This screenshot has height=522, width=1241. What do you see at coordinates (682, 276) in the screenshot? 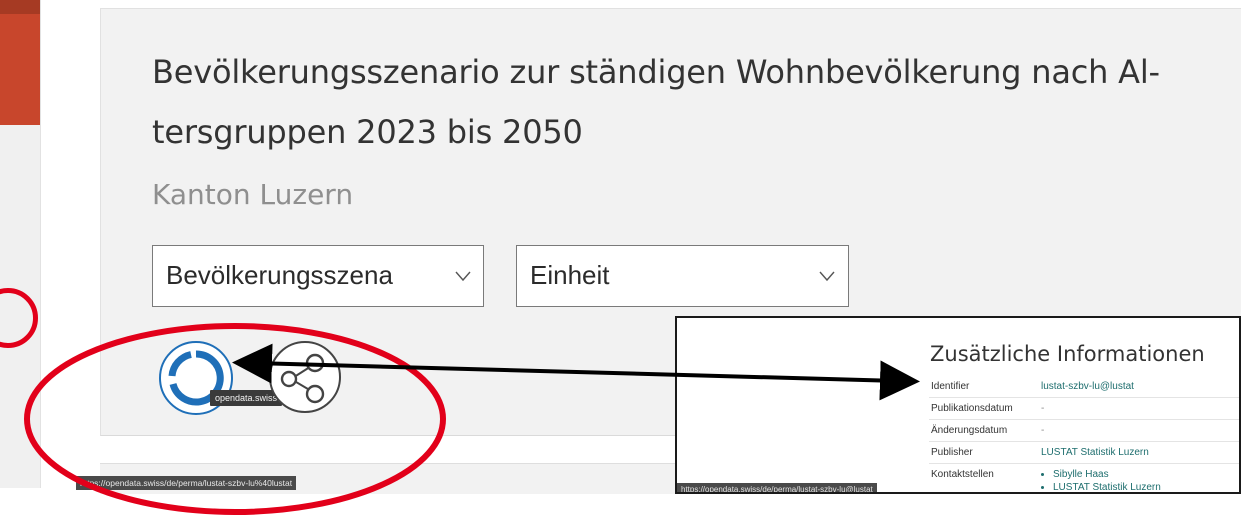
I see `unit-dropdown: Einheit` at bounding box center [682, 276].